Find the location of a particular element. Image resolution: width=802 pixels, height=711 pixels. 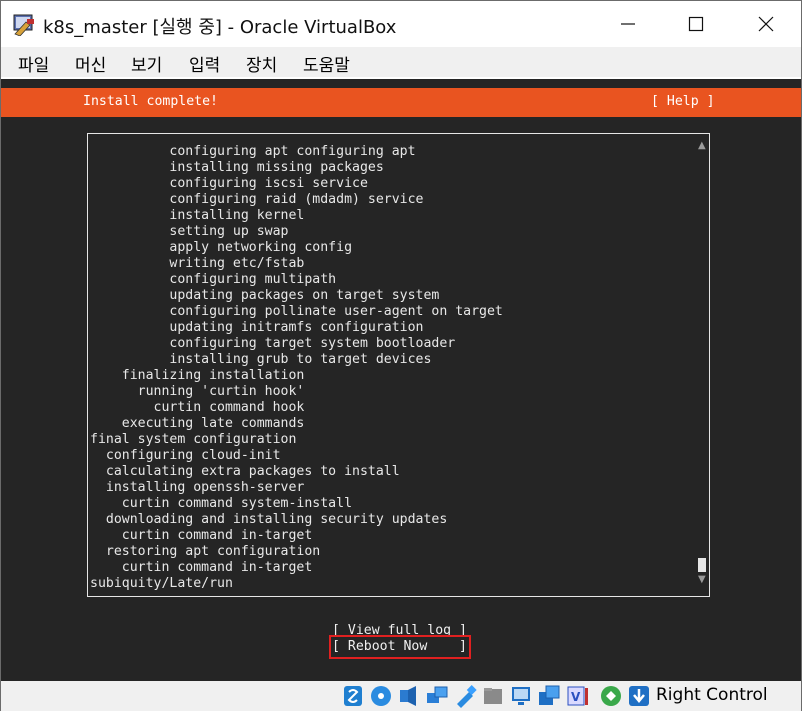

log-line: subiquity/Late/run is located at coordinates (161, 583).